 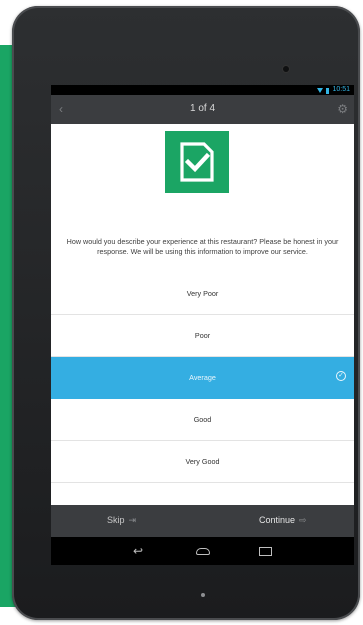 I want to click on option-very-poor: Very Poor, so click(x=202, y=294).